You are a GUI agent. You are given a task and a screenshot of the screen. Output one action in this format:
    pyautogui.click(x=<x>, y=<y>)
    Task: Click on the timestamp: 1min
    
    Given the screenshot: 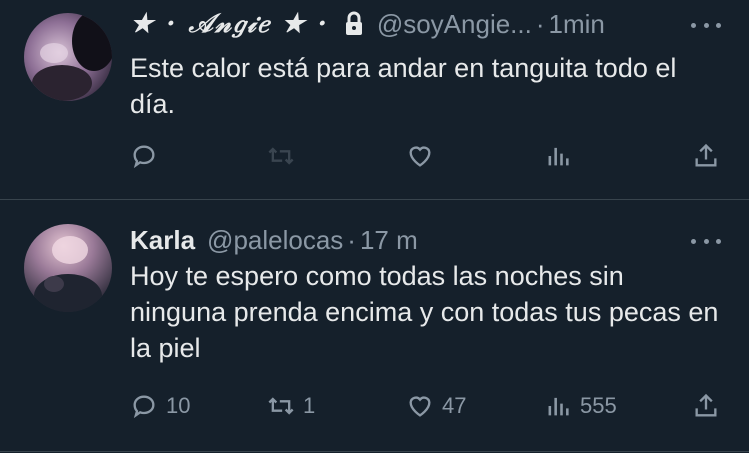 What is the action you would take?
    pyautogui.click(x=577, y=24)
    